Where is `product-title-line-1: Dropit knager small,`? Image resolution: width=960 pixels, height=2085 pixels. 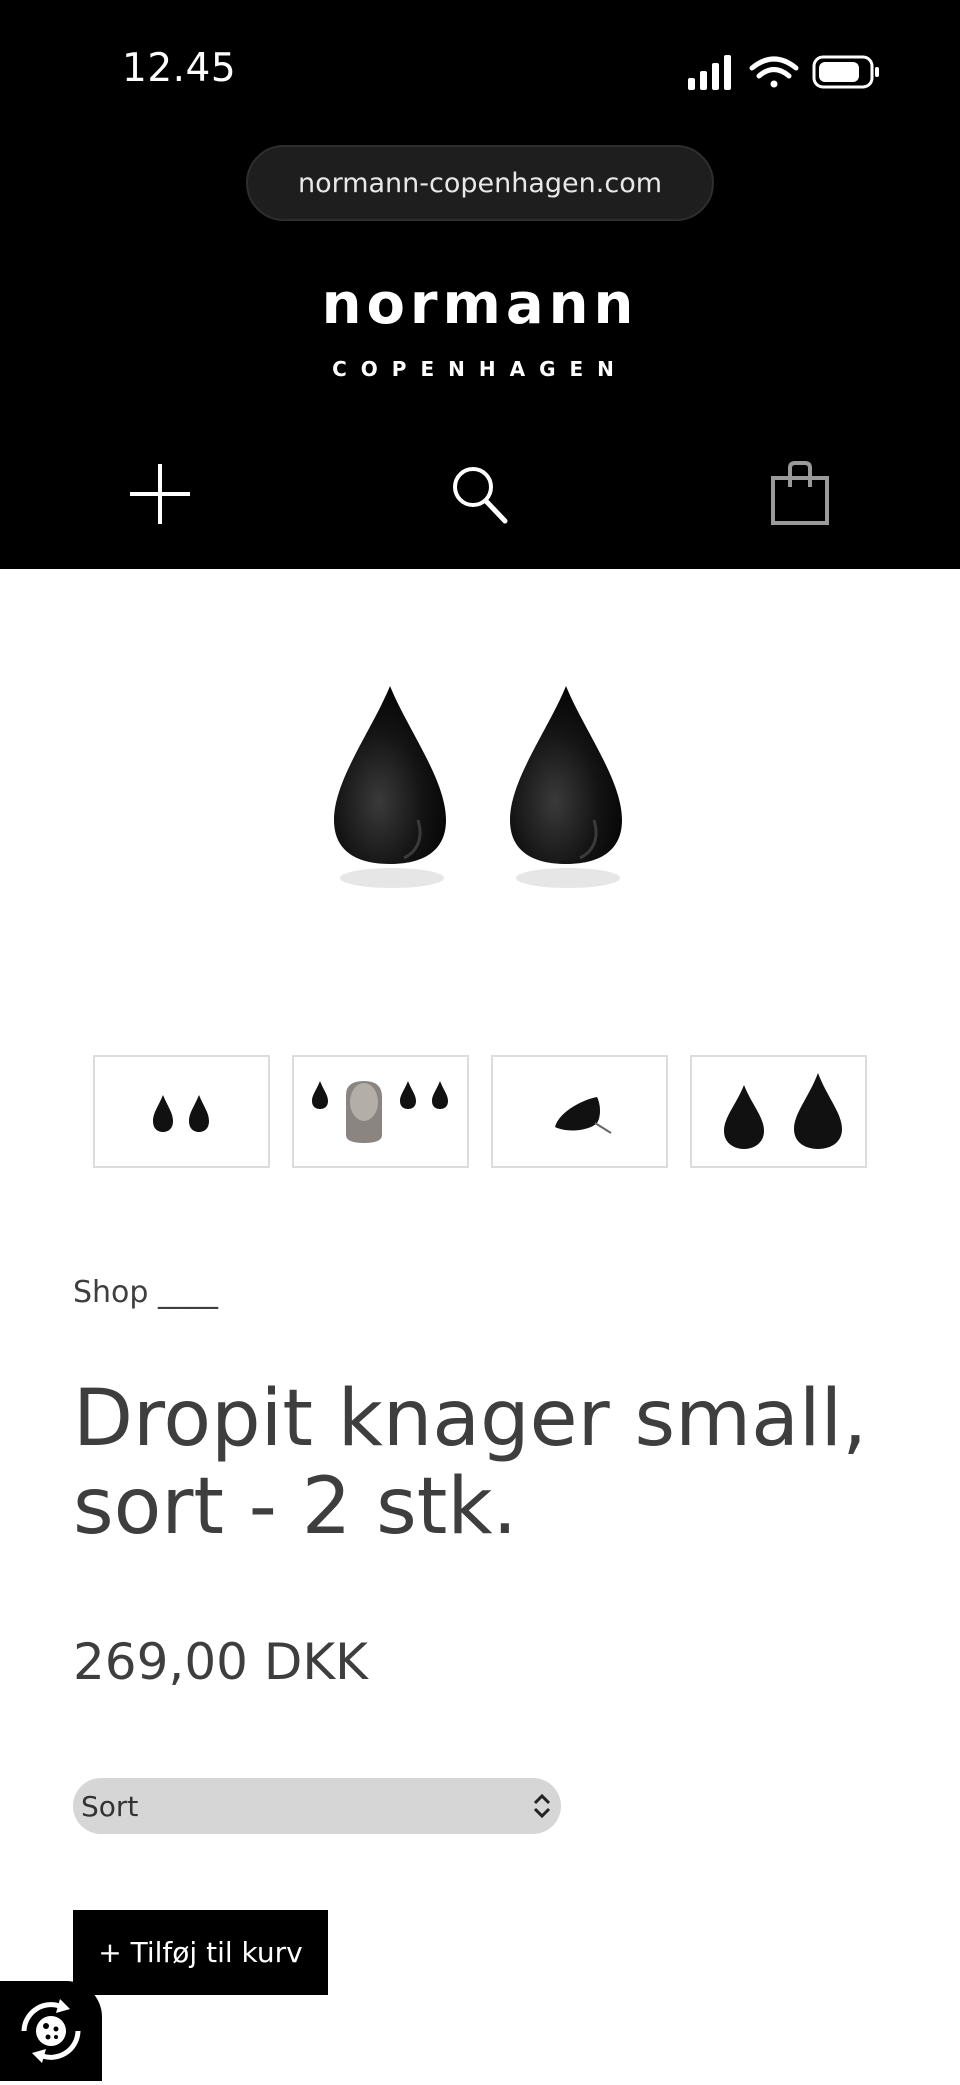
product-title-line-1: Dropit knager small, is located at coordinates (470, 1419).